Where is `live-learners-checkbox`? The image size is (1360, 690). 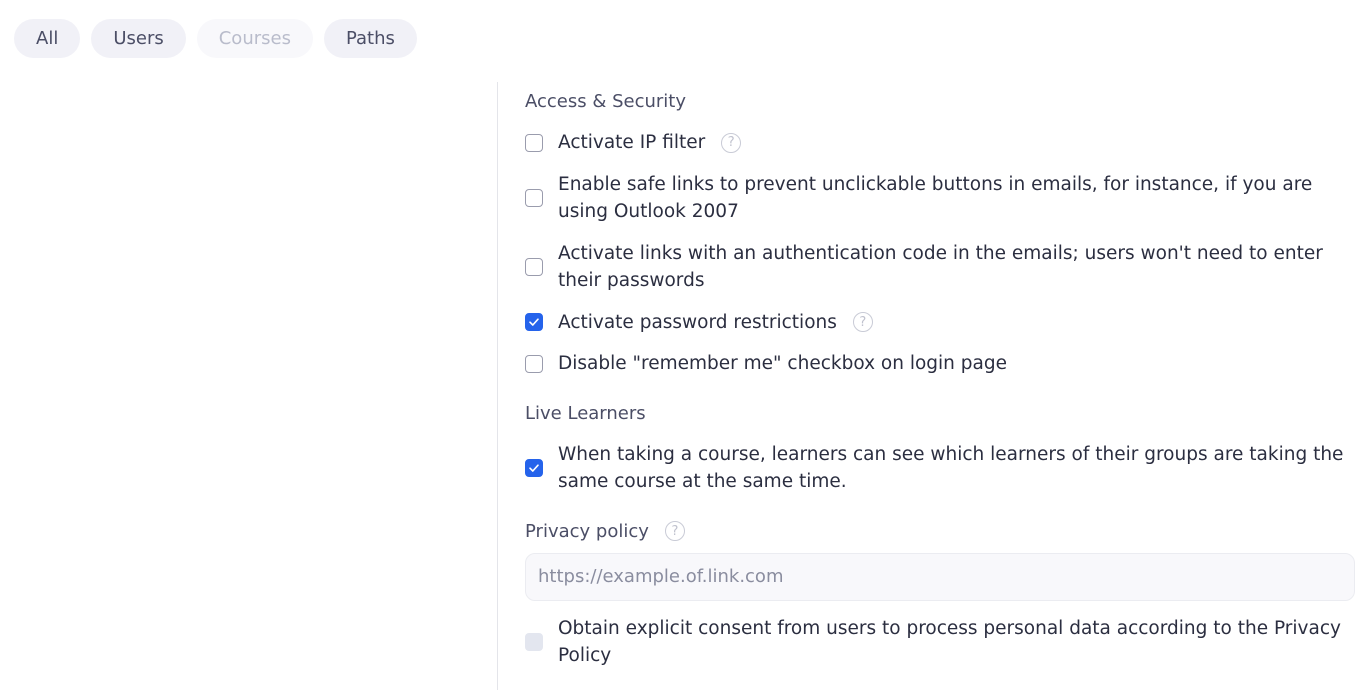 live-learners-checkbox is located at coordinates (534, 468).